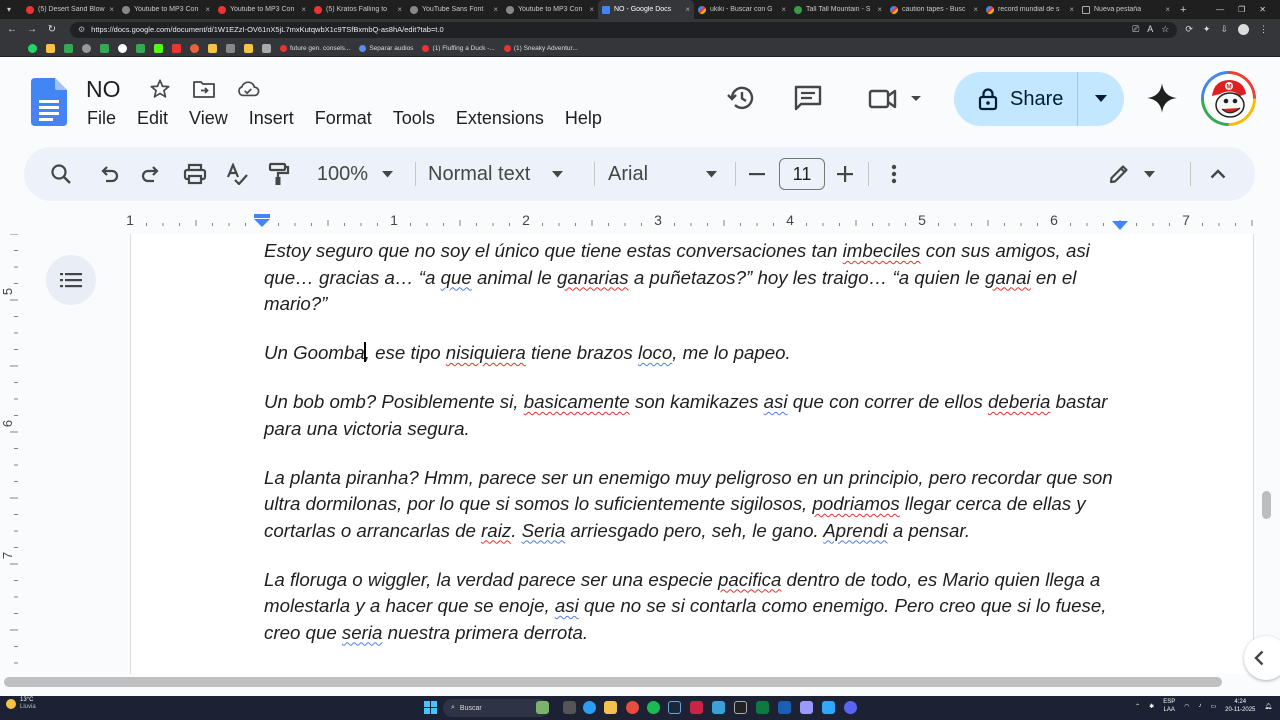  I want to click on browser-tab: ukiki - Buscar con G ×, so click(742, 9).